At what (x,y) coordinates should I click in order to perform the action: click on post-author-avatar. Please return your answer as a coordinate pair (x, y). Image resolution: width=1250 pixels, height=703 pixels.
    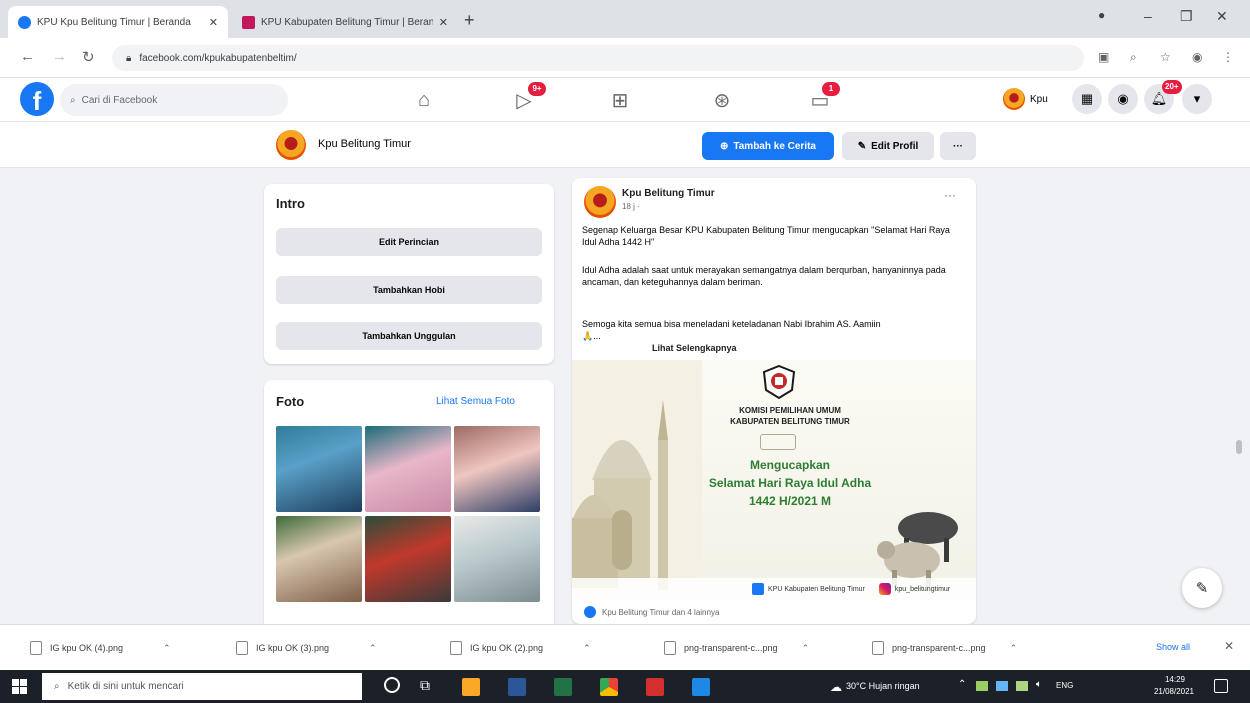
    Looking at the image, I should click on (600, 202).